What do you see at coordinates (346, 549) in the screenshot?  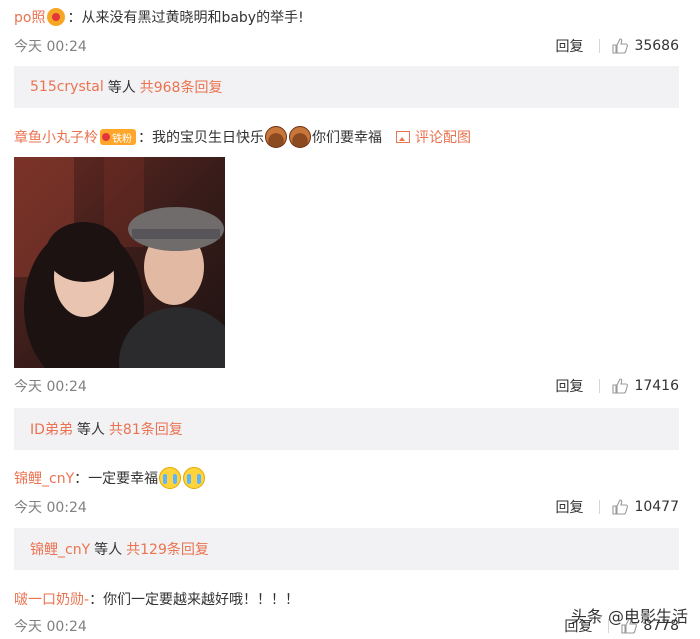 I see `subreply-summary-3: 锦鲤_cnY 等人 共129条回复` at bounding box center [346, 549].